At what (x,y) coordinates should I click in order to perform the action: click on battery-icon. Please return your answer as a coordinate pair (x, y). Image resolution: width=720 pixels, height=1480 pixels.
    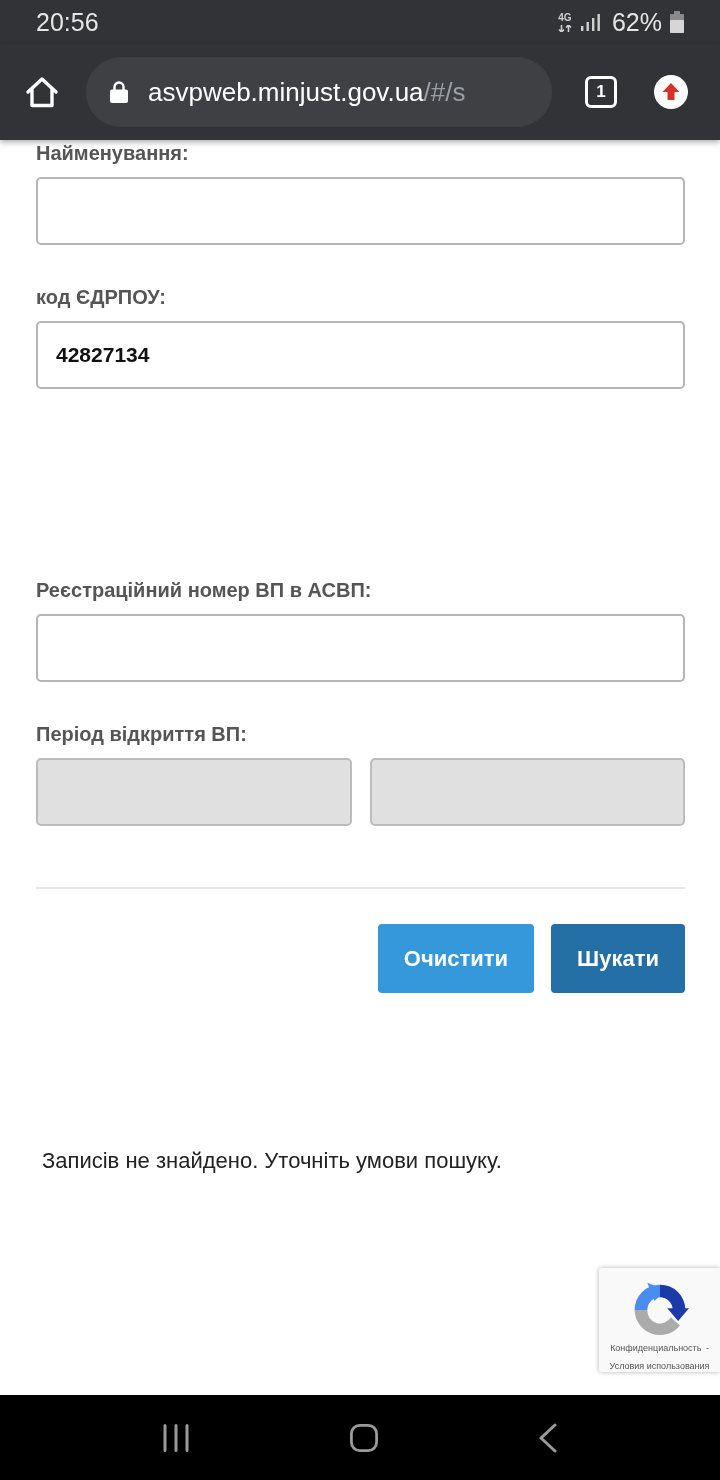
    Looking at the image, I should click on (677, 22).